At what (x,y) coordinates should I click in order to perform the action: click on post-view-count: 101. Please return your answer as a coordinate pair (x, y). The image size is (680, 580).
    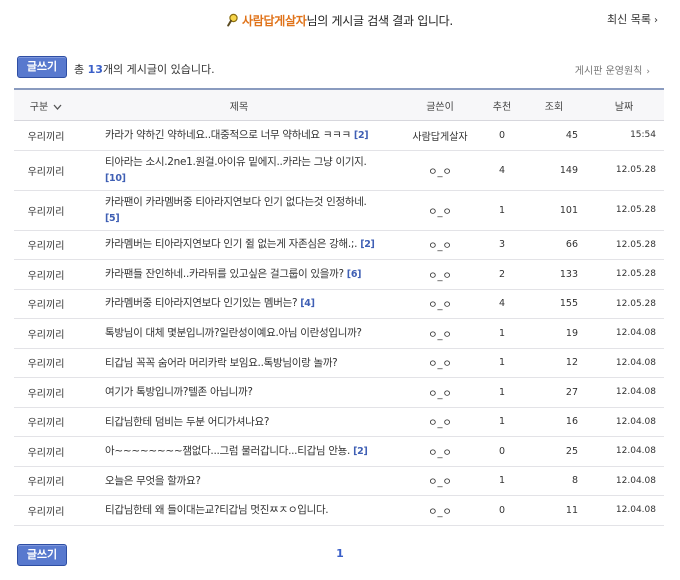
    Looking at the image, I should click on (554, 210).